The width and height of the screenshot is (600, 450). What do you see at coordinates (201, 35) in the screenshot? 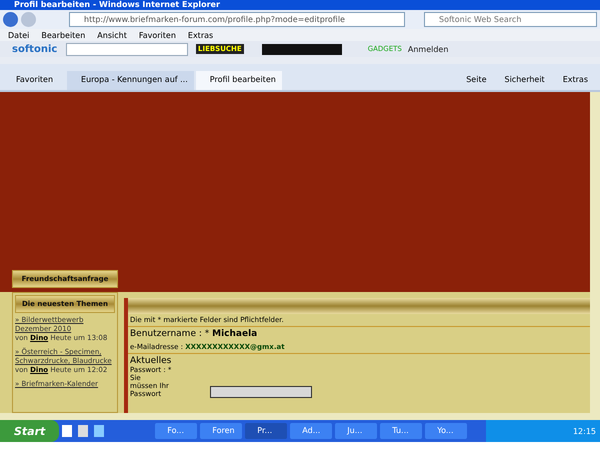
I see `menu-item: Extras` at bounding box center [201, 35].